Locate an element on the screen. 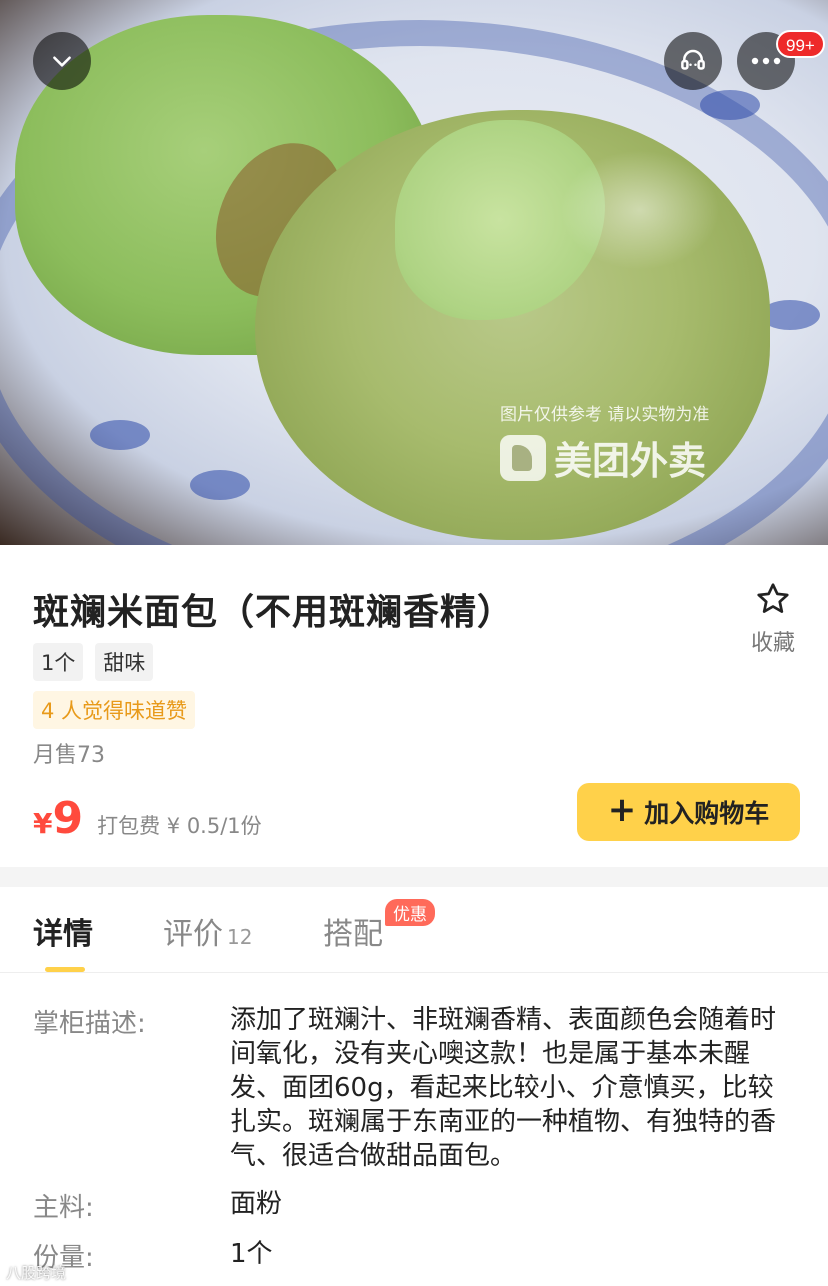  portion-value: 1个 is located at coordinates (251, 1254).